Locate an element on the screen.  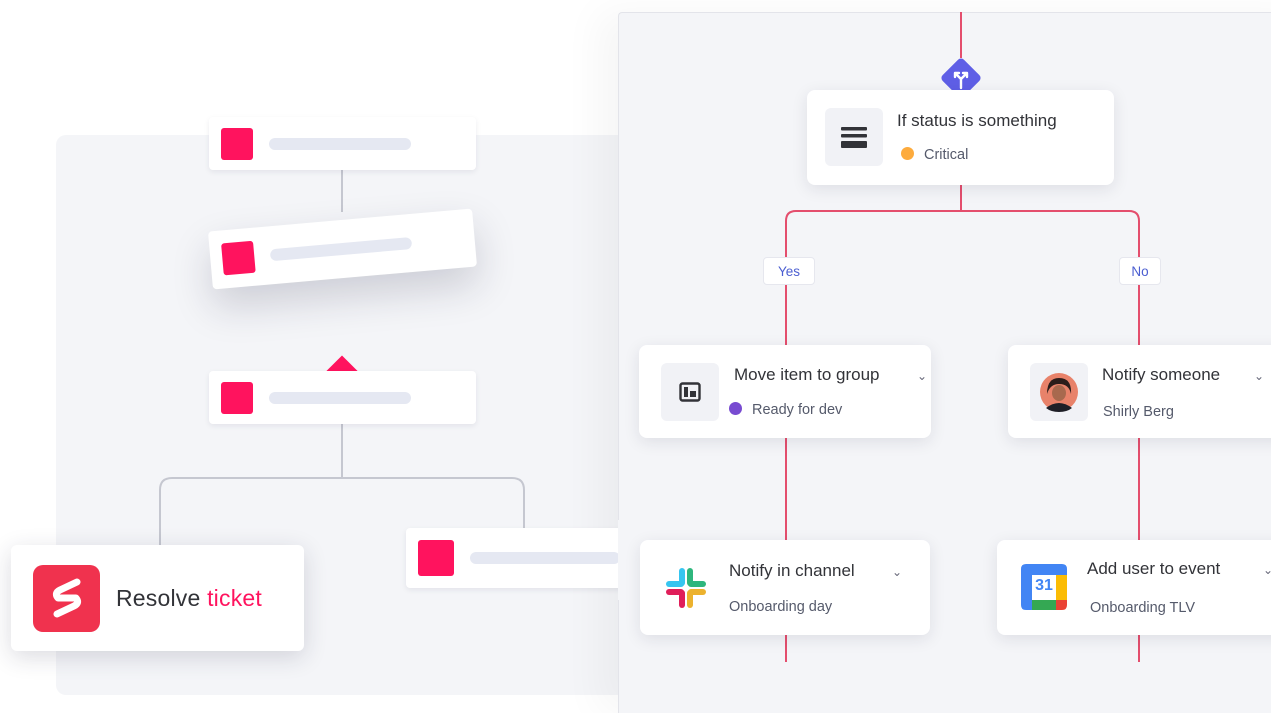
status-dot is located at coordinates (907, 153).